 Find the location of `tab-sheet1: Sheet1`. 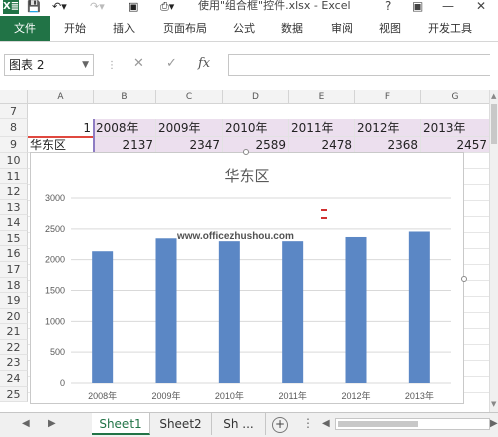

tab-sheet1: Sheet1 is located at coordinates (121, 424).